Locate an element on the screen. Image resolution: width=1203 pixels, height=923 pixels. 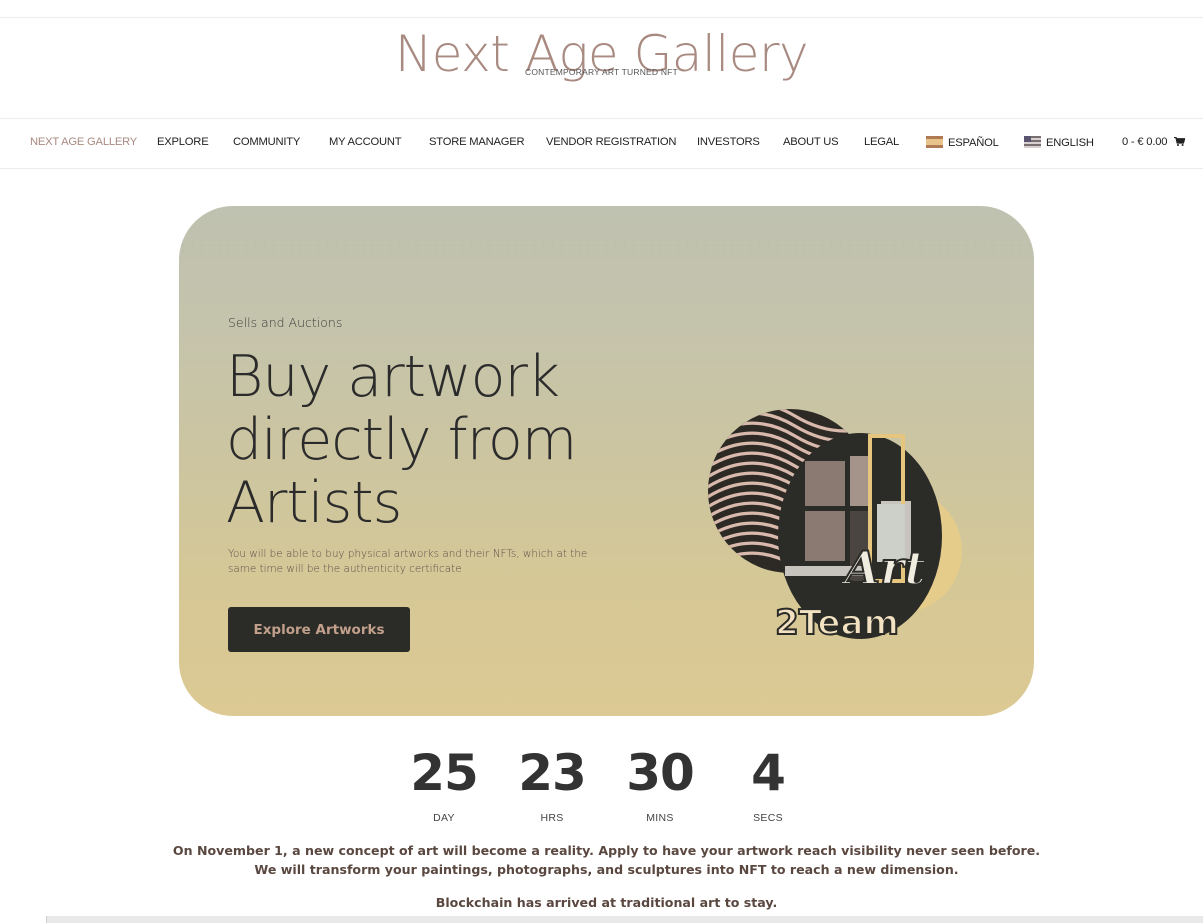
nav-item-about-us: ABOUT US is located at coordinates (811, 142).